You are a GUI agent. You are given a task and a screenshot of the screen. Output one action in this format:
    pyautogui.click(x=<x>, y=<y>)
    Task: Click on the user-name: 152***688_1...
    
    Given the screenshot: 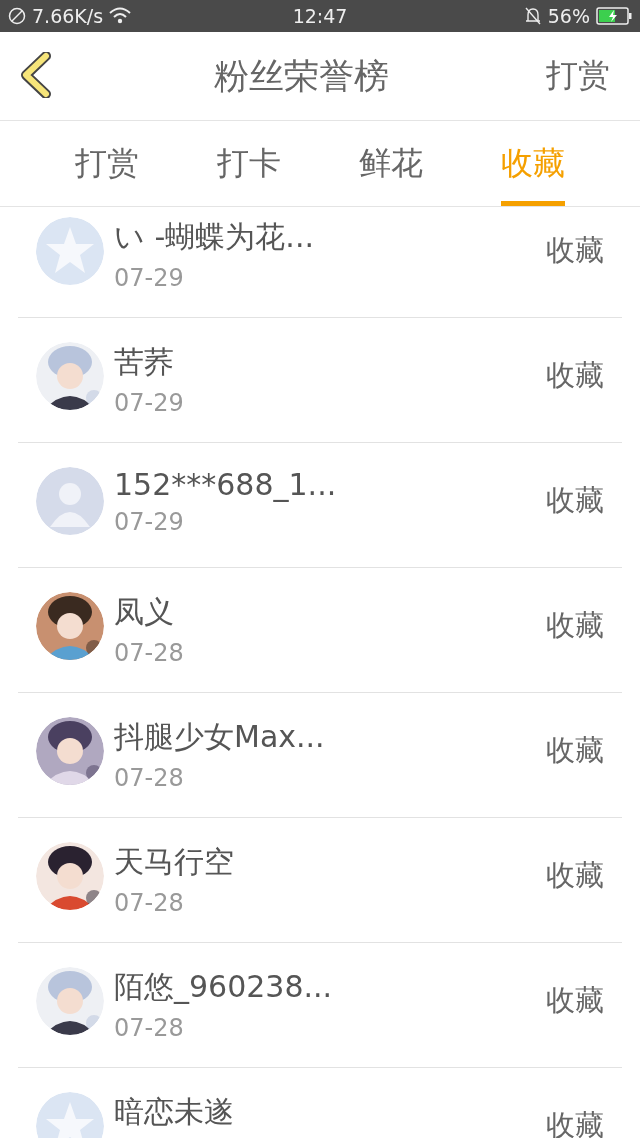 What is the action you would take?
    pyautogui.click(x=226, y=484)
    